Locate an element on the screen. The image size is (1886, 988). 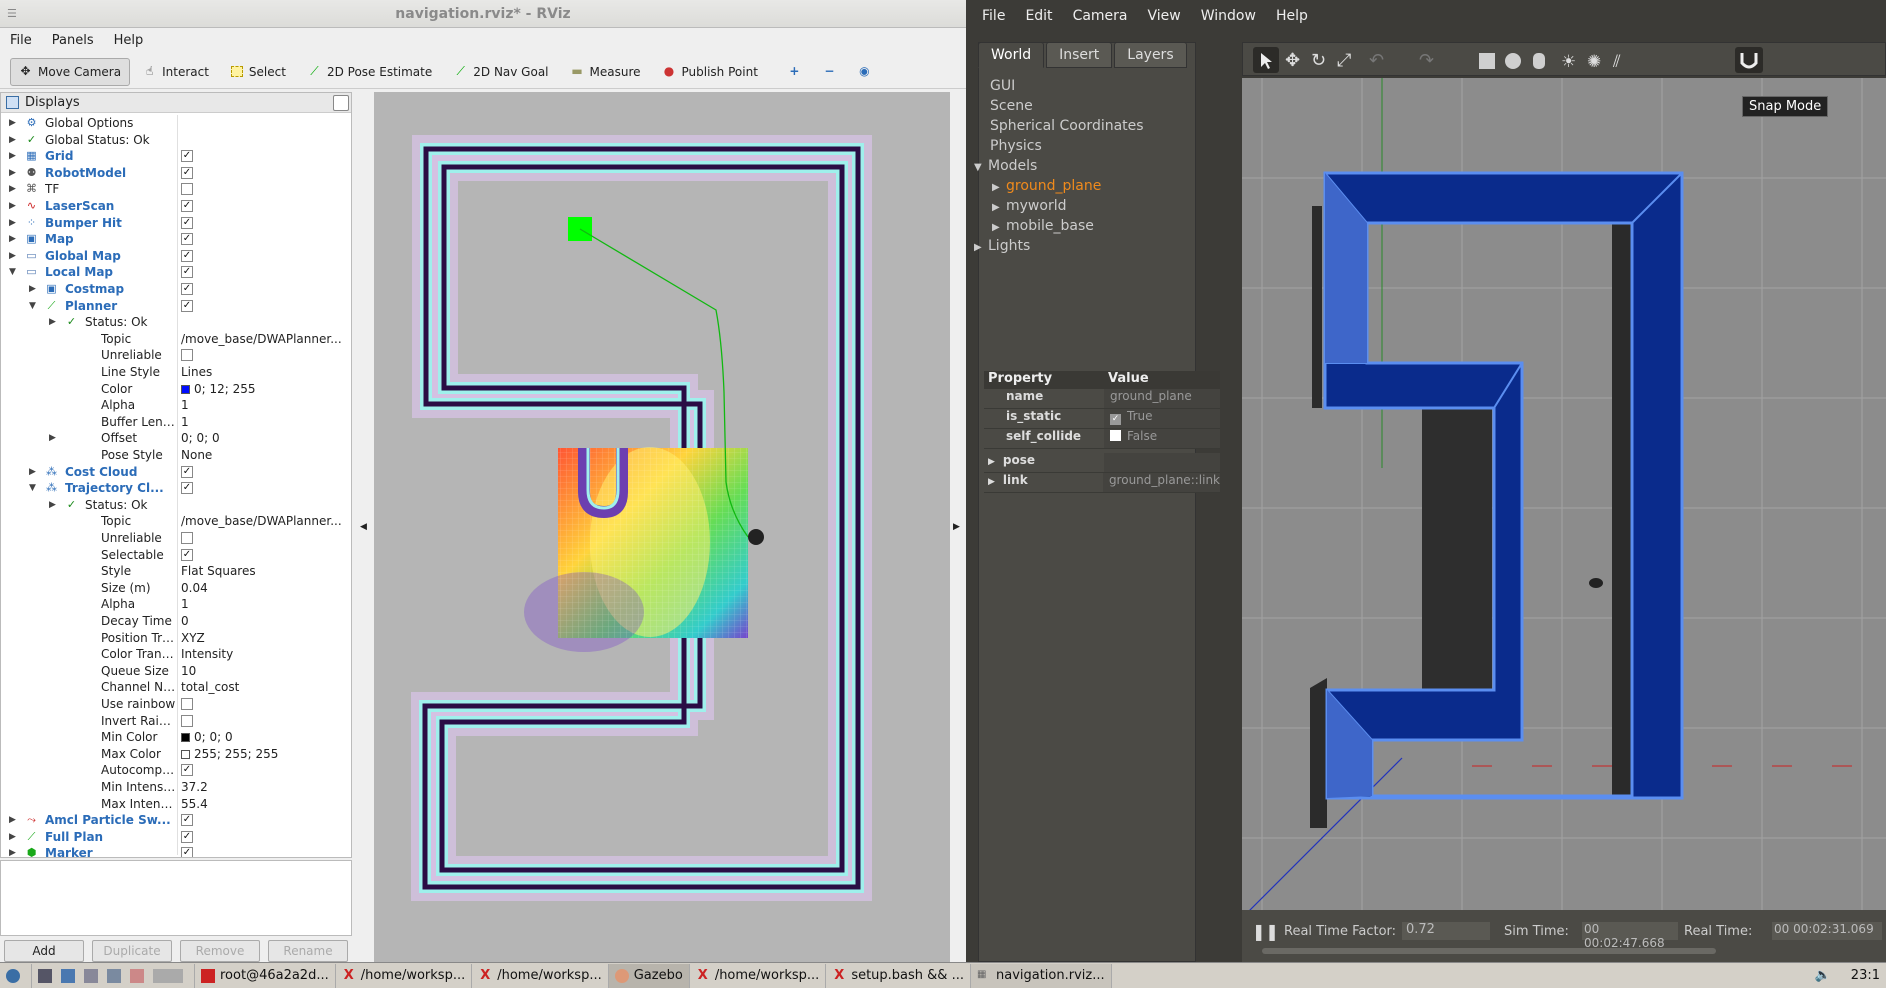
remove-button: Remove is located at coordinates (220, 951).